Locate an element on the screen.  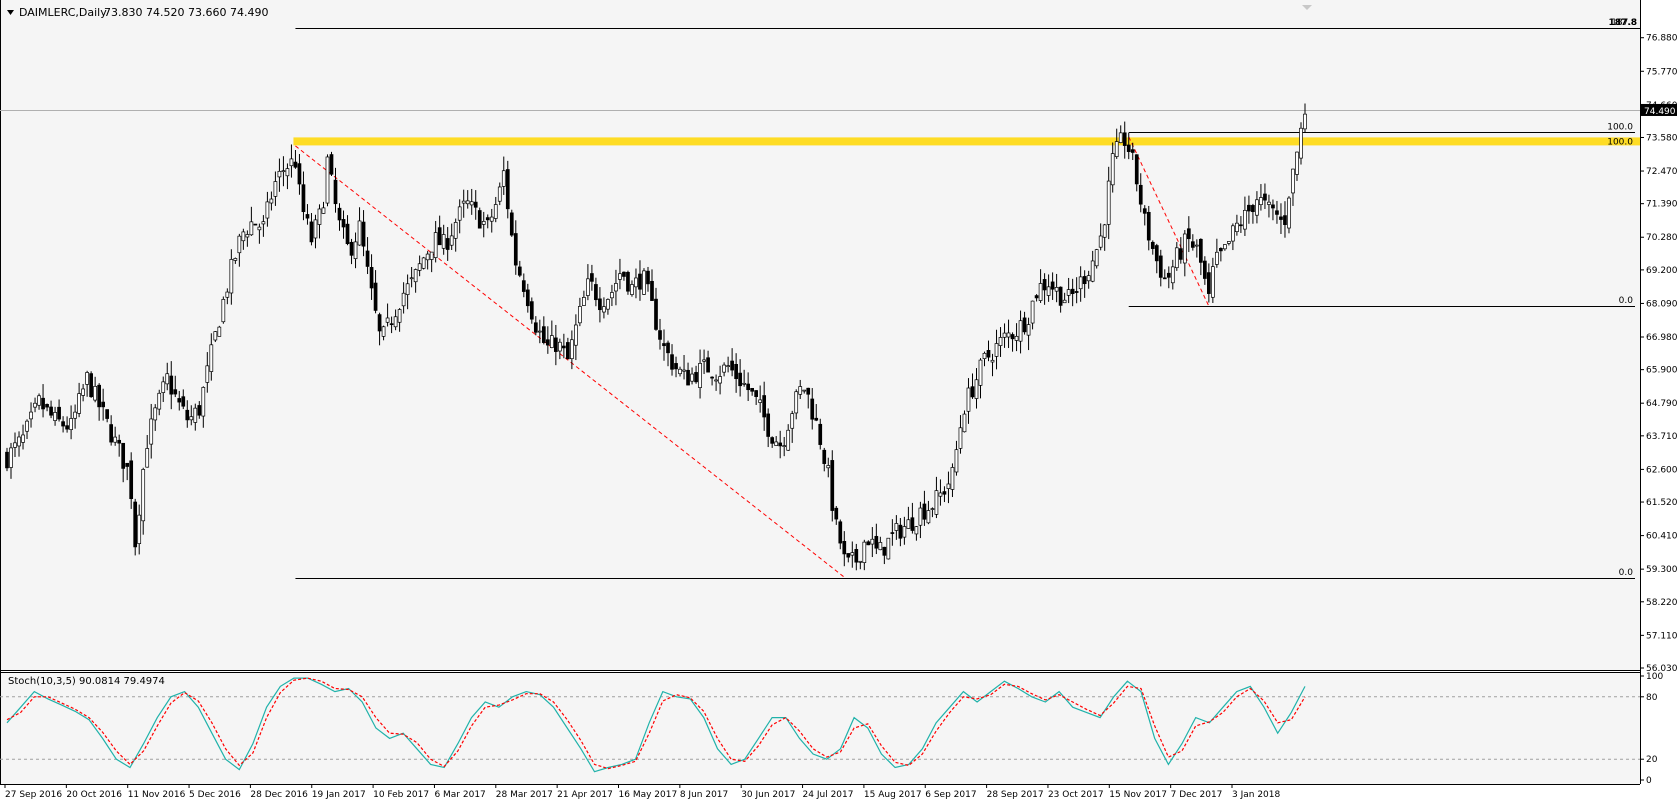
time-tick-label: 6 Sep 2017 is located at coordinates (950, 795).